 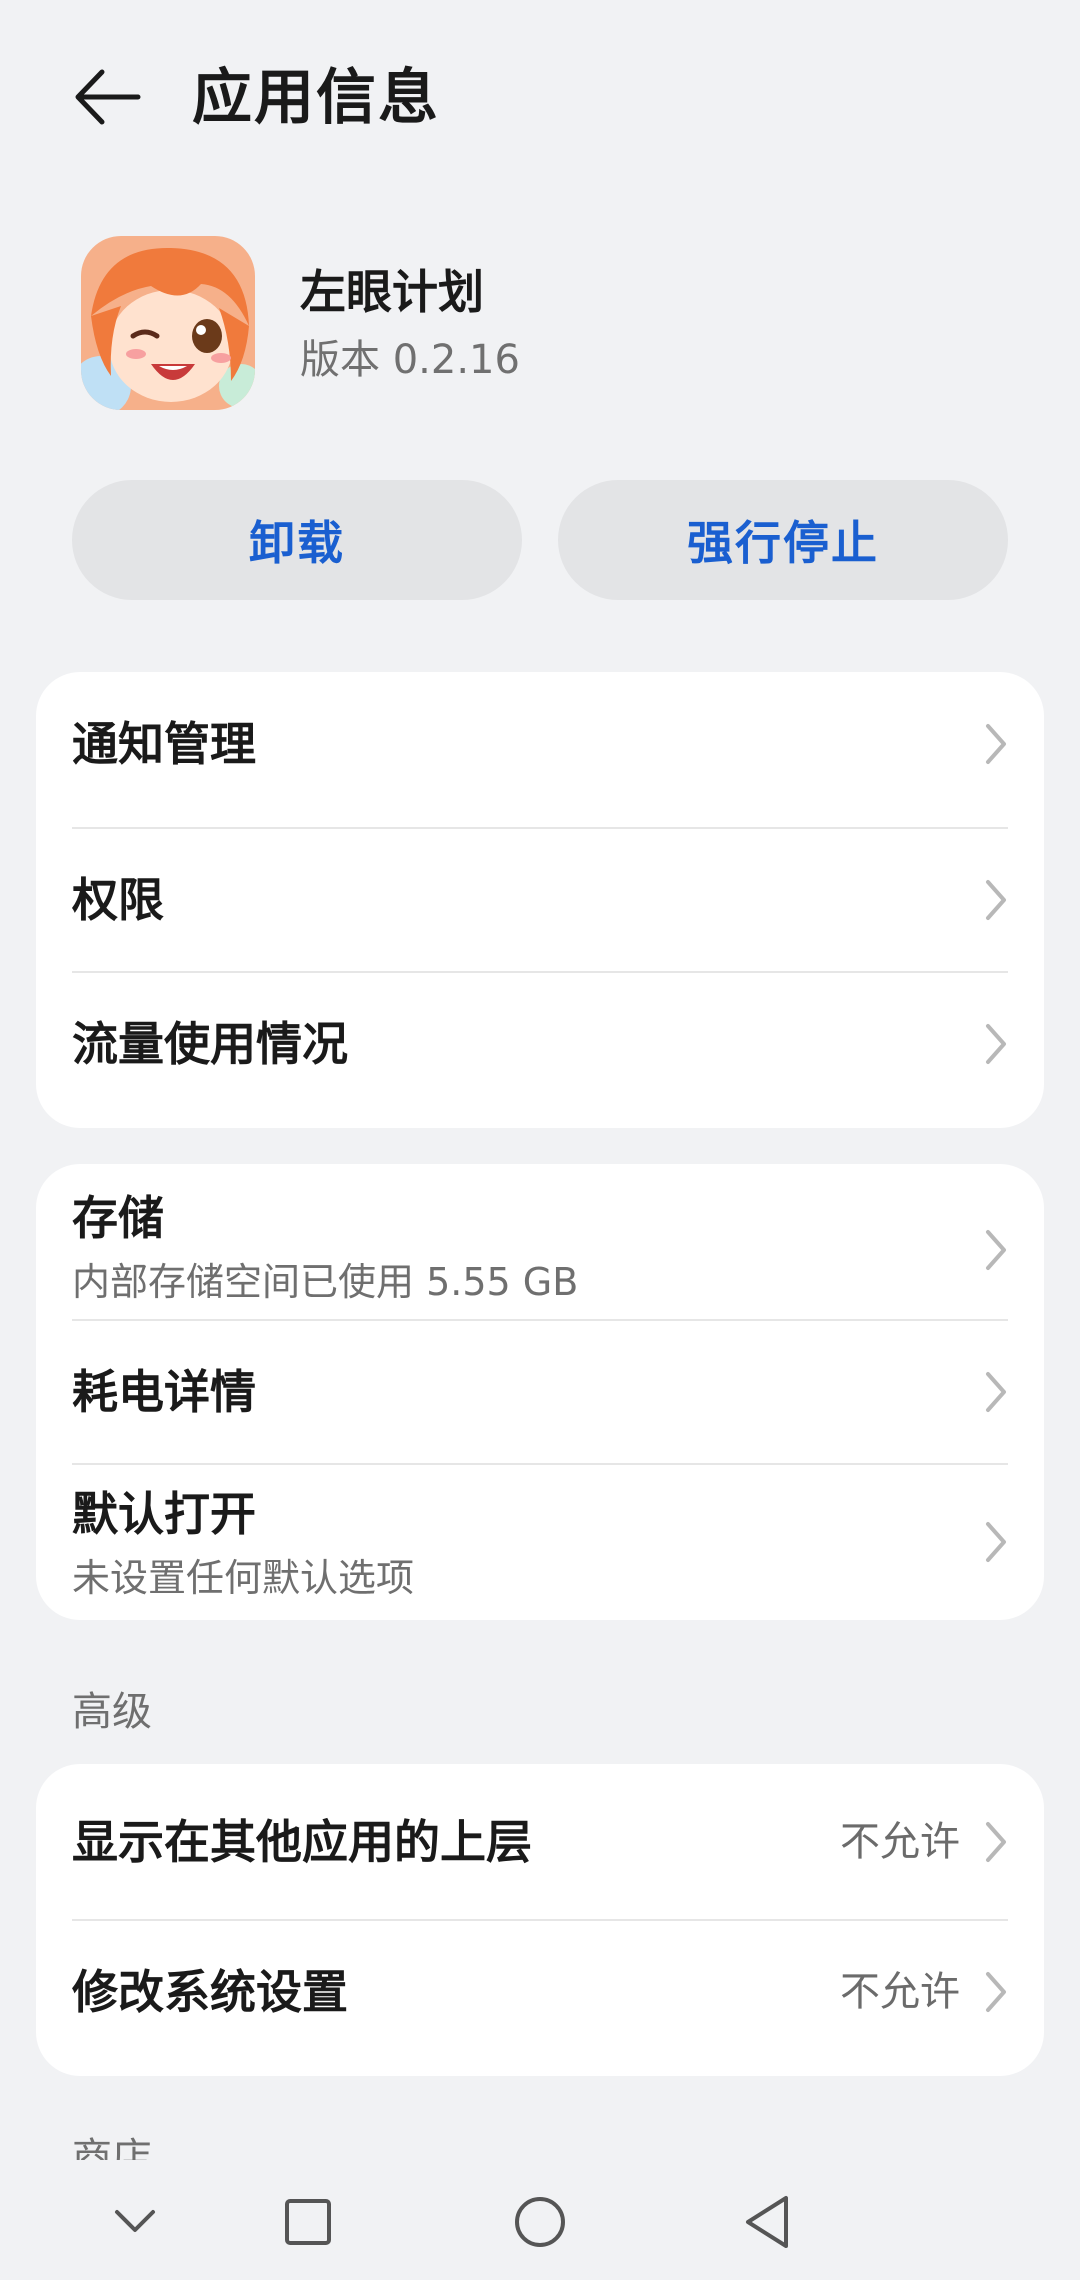 What do you see at coordinates (316, 98) in the screenshot?
I see `page-title: 应用信息` at bounding box center [316, 98].